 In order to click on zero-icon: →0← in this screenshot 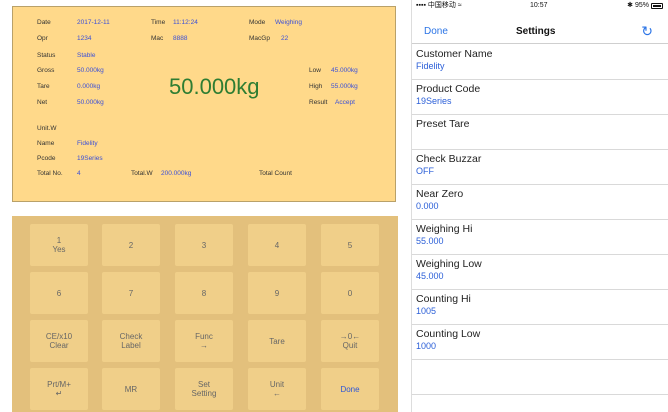, I will do `click(350, 336)`.